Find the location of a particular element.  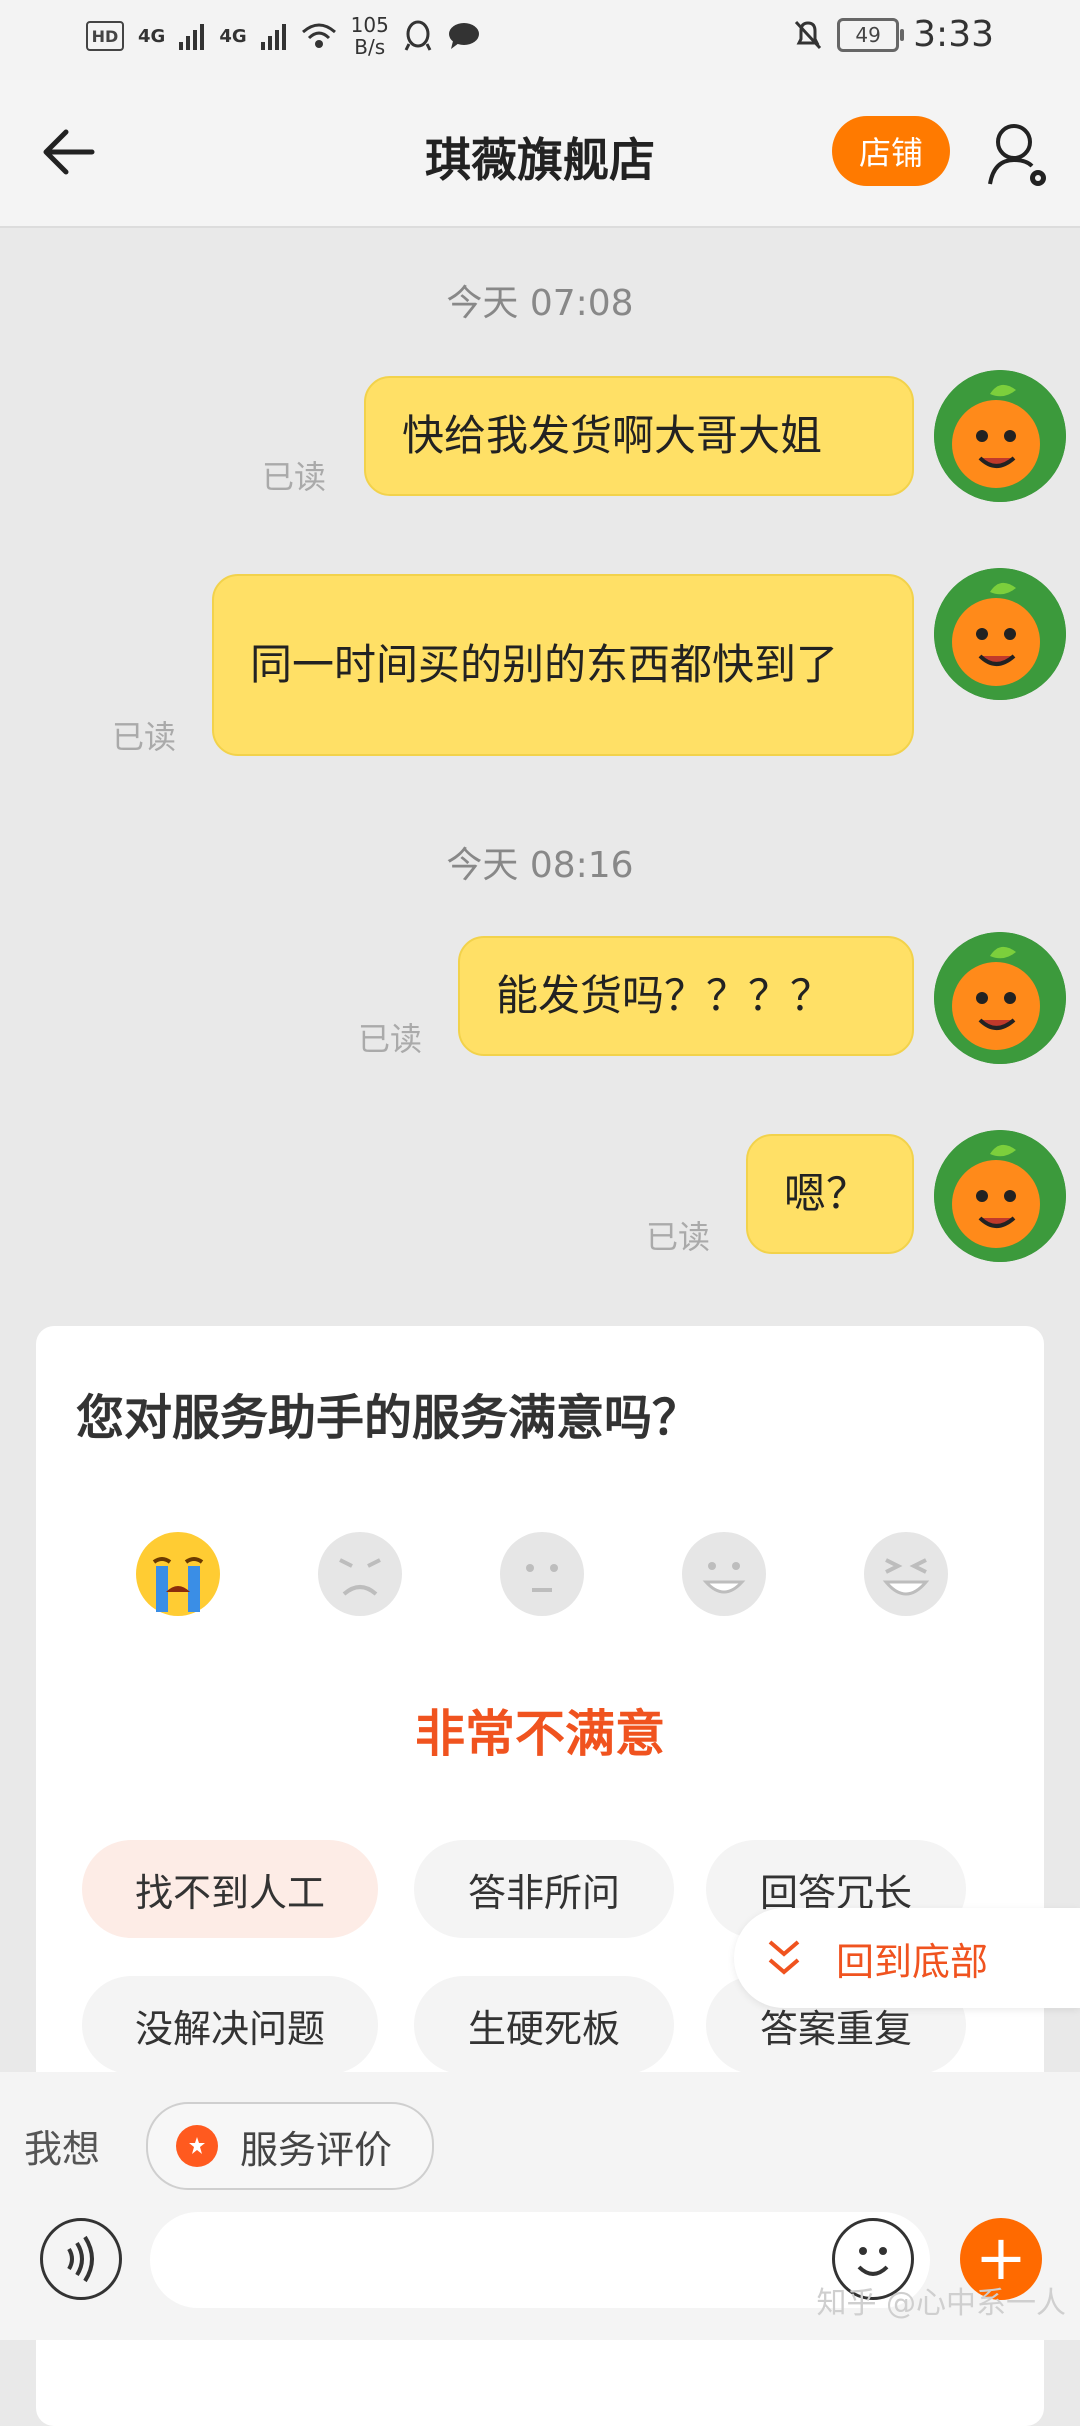

status-left: HD 4G 4G 105 B/s is located at coordinates (283, 36).